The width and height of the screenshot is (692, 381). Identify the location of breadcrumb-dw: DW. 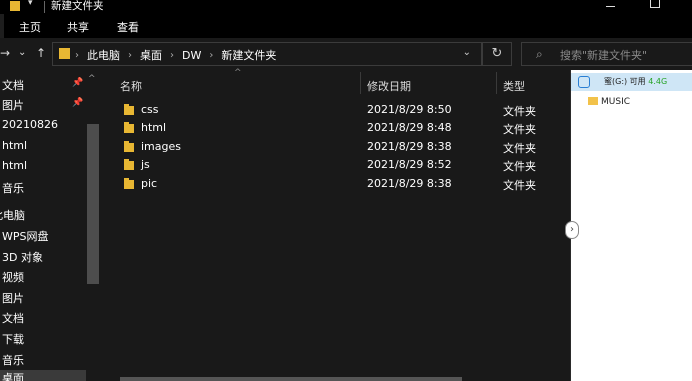
(191, 55).